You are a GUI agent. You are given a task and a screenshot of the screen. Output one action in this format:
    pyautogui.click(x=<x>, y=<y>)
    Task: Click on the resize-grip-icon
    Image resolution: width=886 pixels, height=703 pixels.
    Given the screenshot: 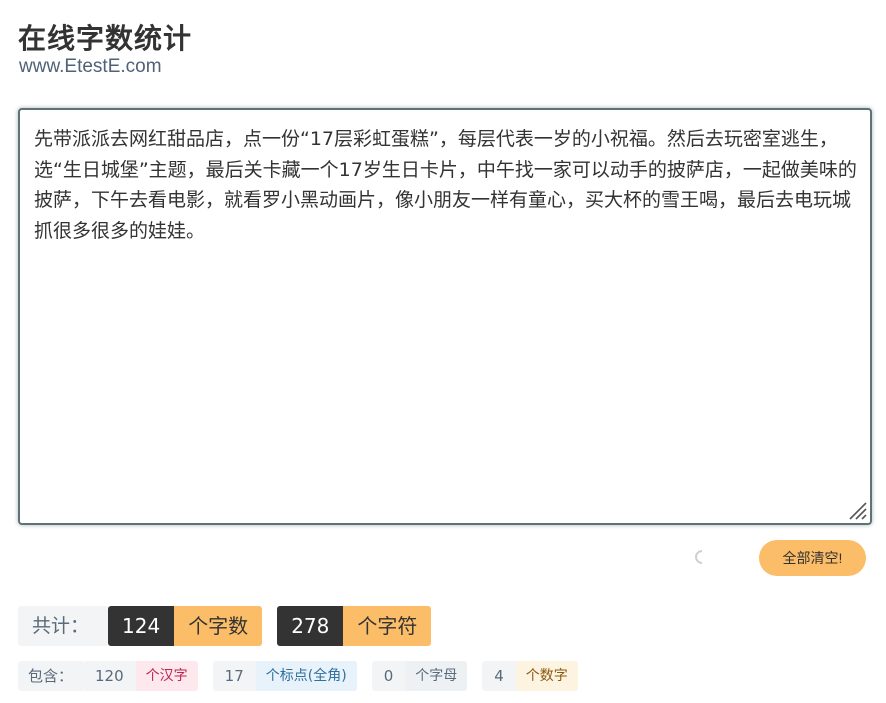 What is the action you would take?
    pyautogui.click(x=857, y=510)
    